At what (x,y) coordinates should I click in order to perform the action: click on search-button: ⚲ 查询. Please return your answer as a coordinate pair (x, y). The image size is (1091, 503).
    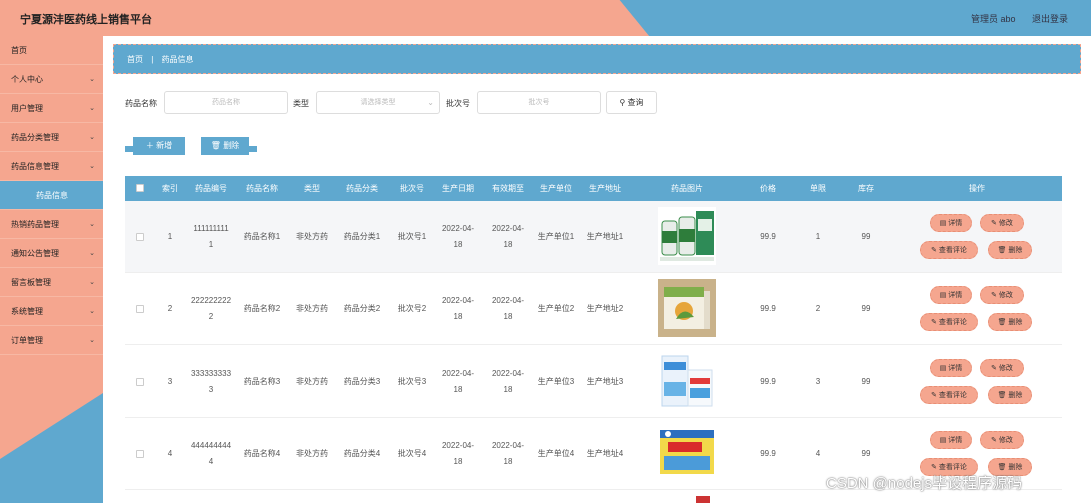
    Looking at the image, I should click on (631, 102).